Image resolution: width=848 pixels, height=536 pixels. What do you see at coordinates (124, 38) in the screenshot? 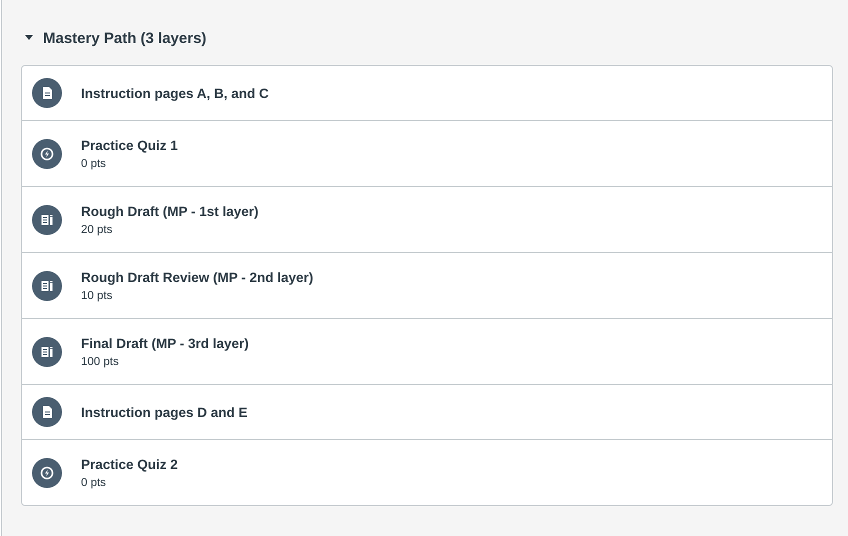
I see `section-title: Mastery Path (3 layers)` at bounding box center [124, 38].